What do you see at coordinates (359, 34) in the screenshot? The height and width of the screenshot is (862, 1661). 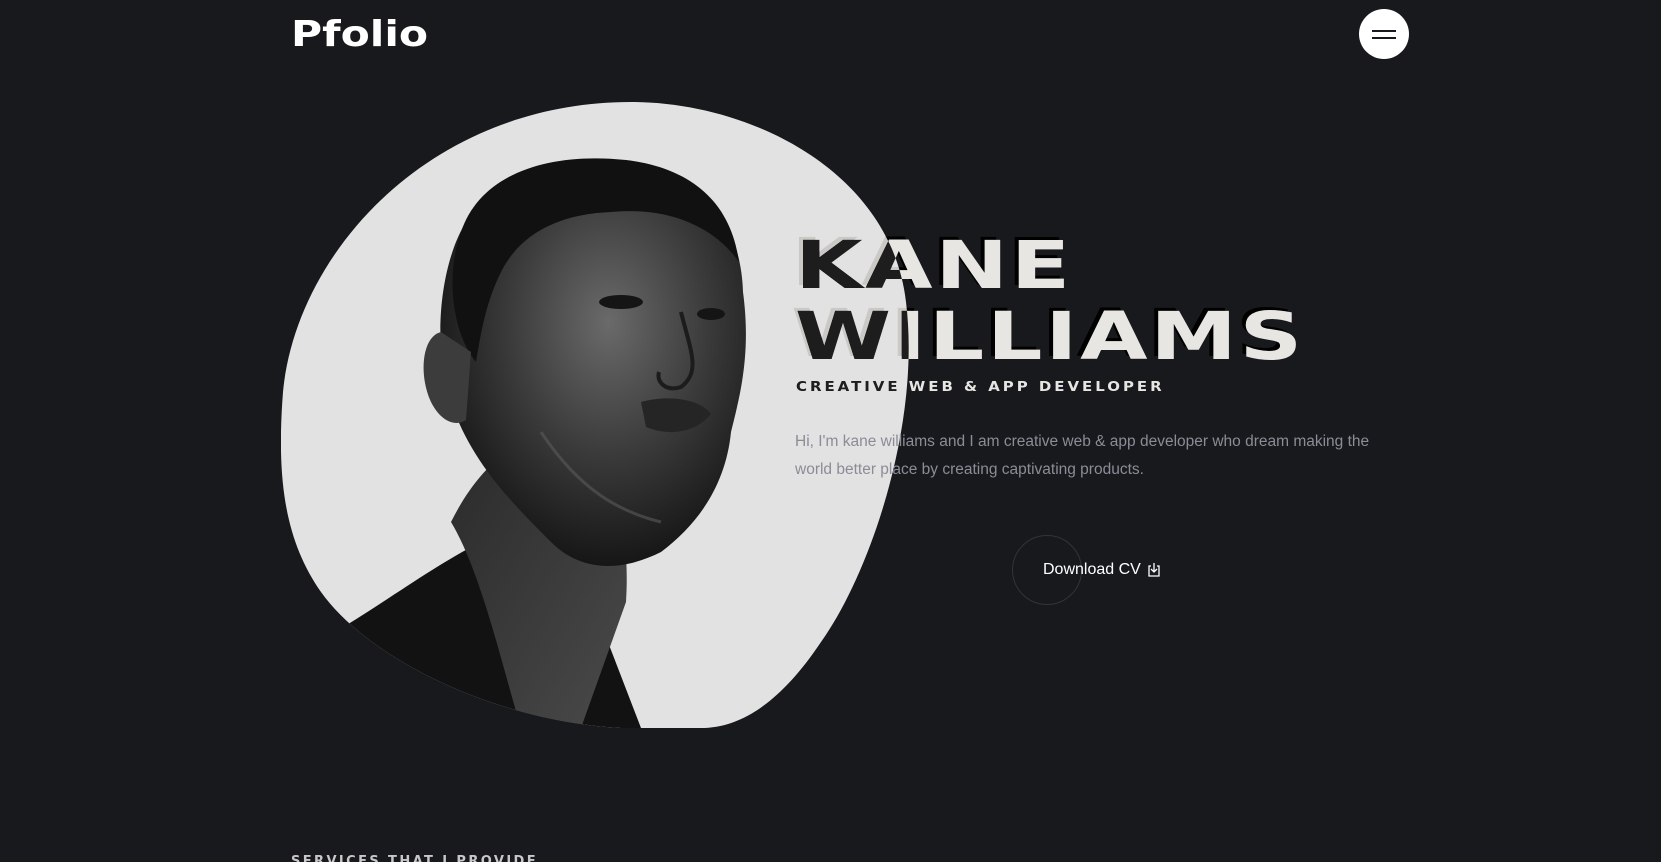 I see `site-logo: Pfolio` at bounding box center [359, 34].